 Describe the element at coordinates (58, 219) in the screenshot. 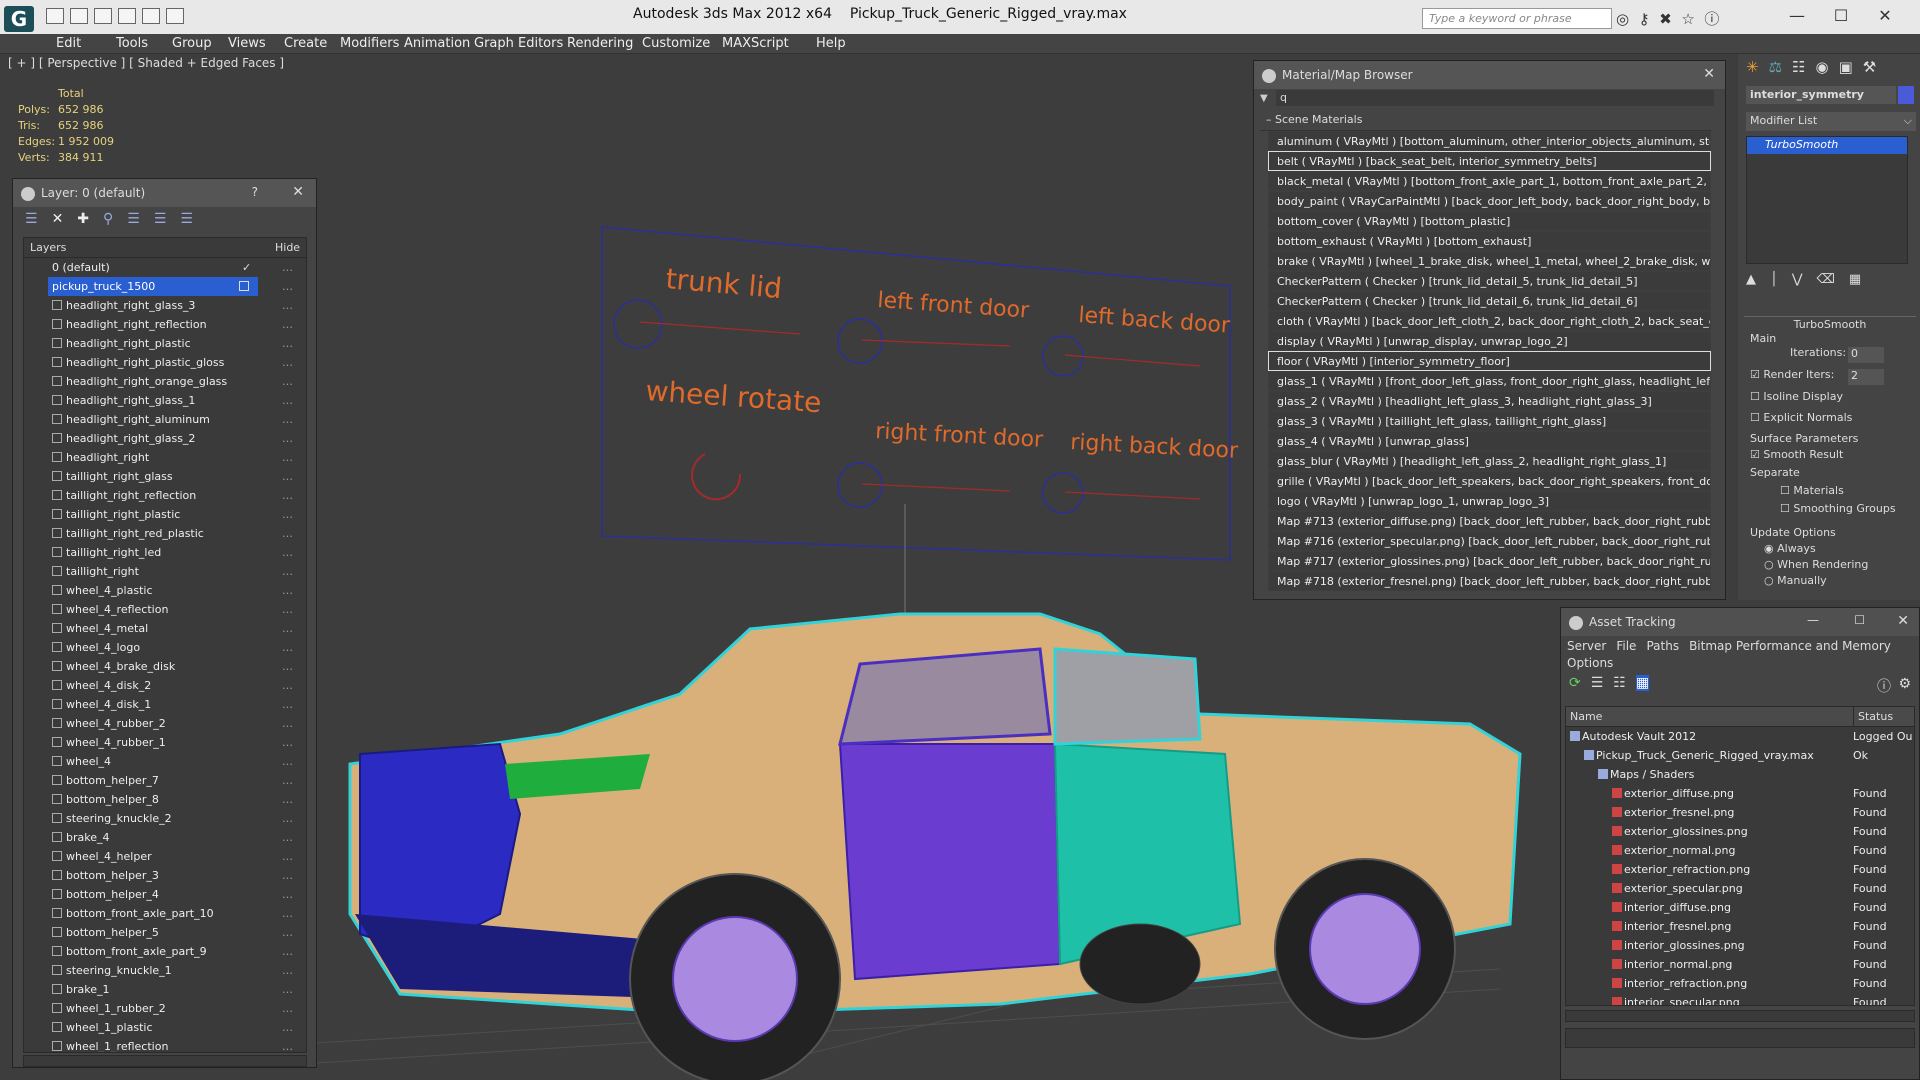

I see `delete-layer-icon: ✕` at that location.